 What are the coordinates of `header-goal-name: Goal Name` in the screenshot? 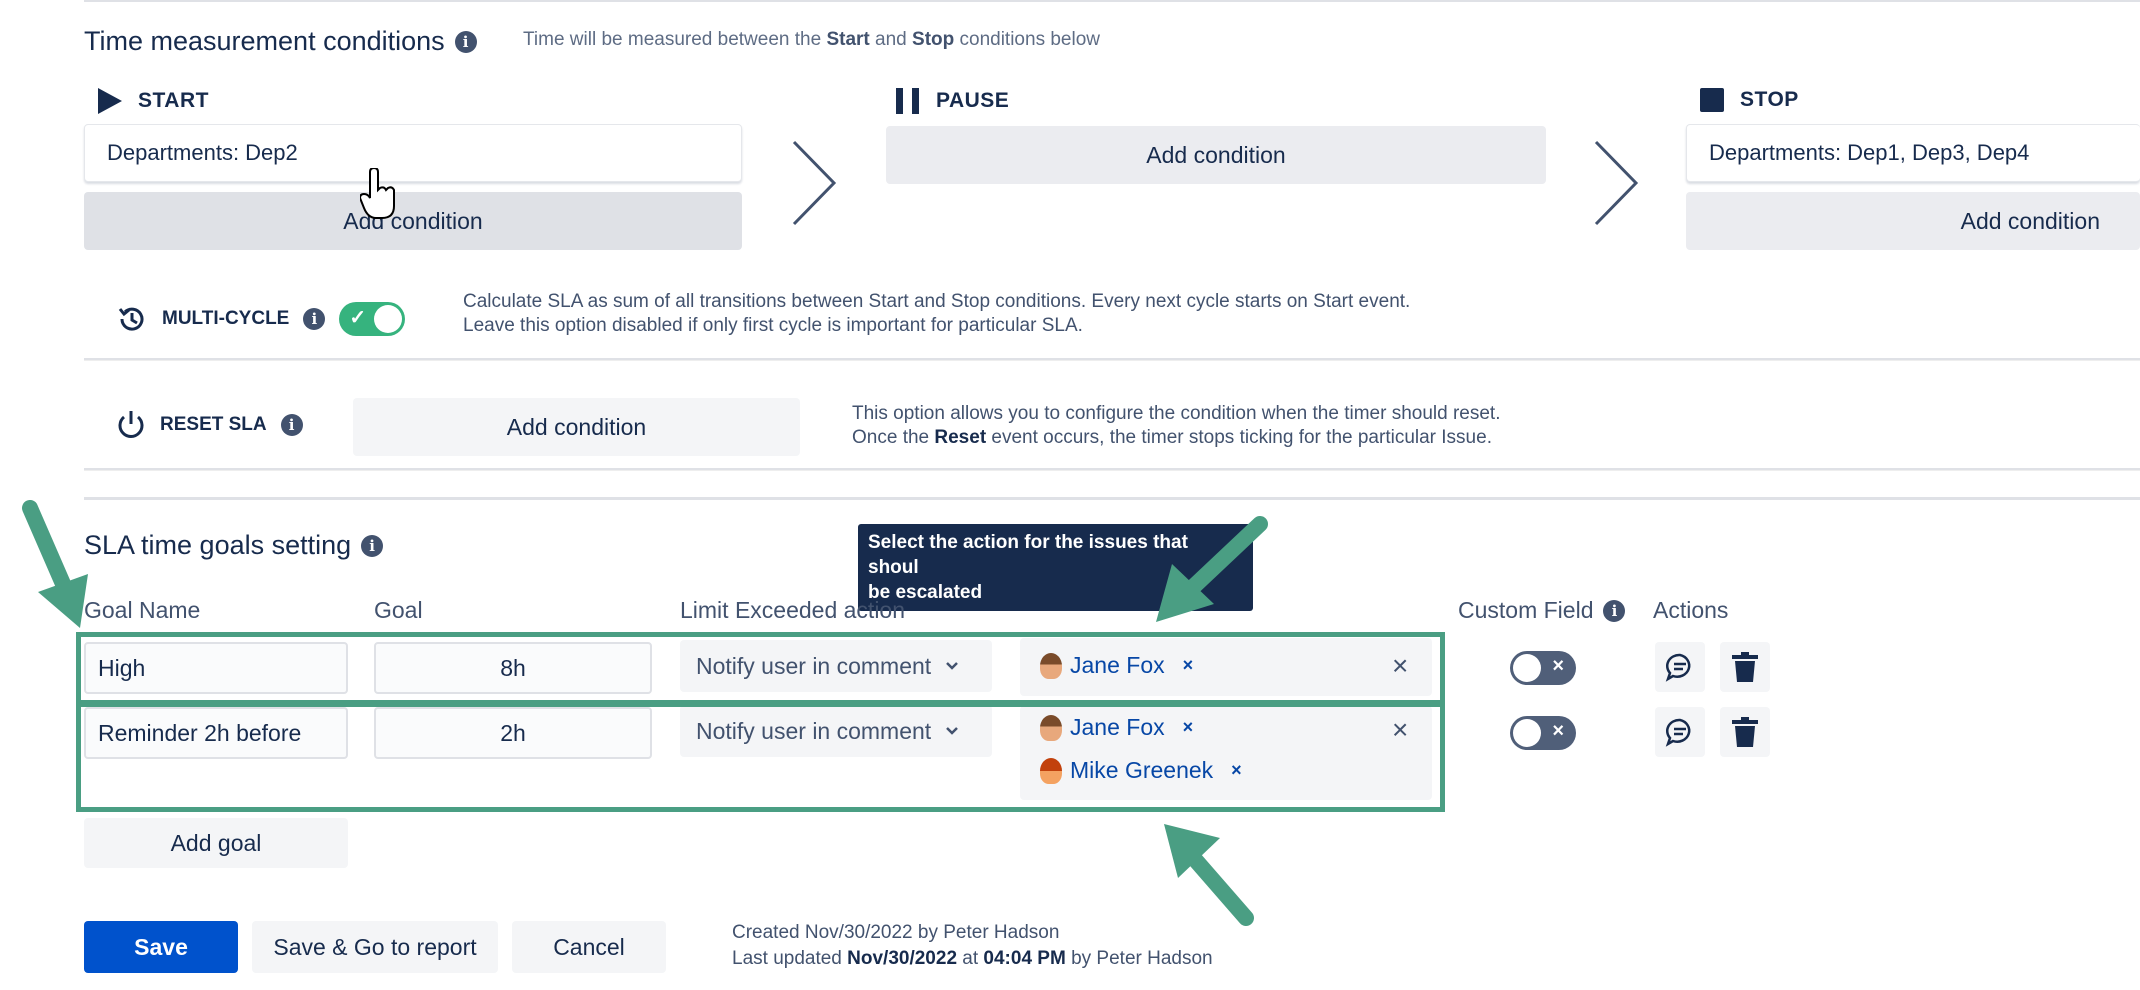 It's located at (142, 610).